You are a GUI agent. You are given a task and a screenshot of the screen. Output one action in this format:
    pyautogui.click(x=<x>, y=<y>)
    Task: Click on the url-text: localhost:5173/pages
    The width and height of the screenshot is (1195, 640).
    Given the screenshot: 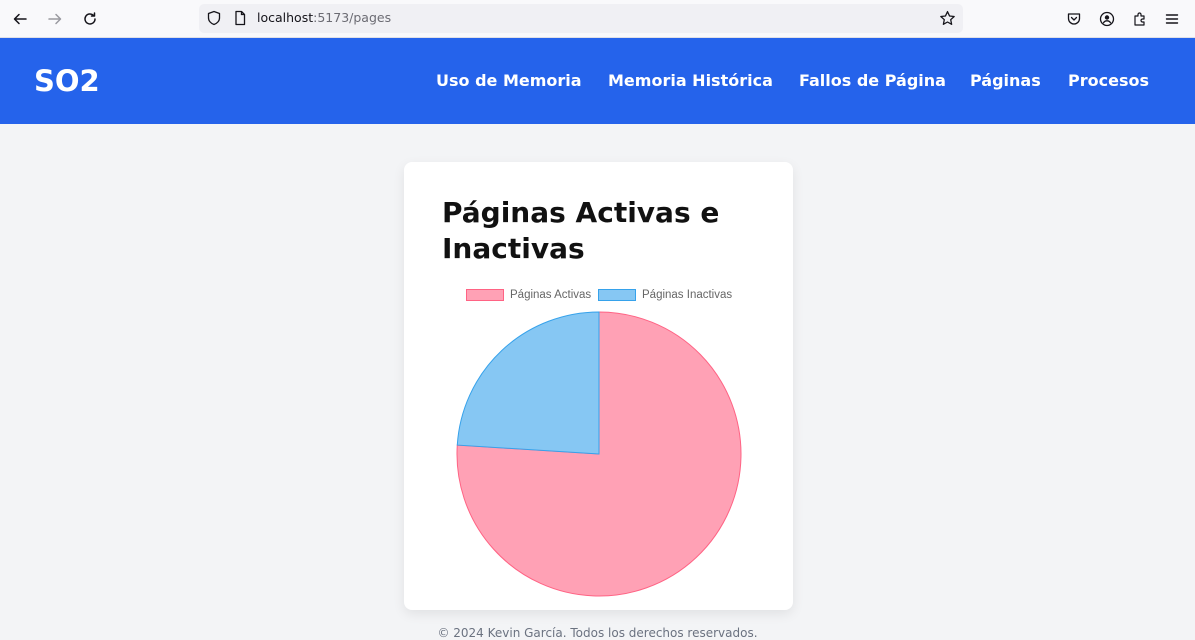 What is the action you would take?
    pyautogui.click(x=324, y=17)
    